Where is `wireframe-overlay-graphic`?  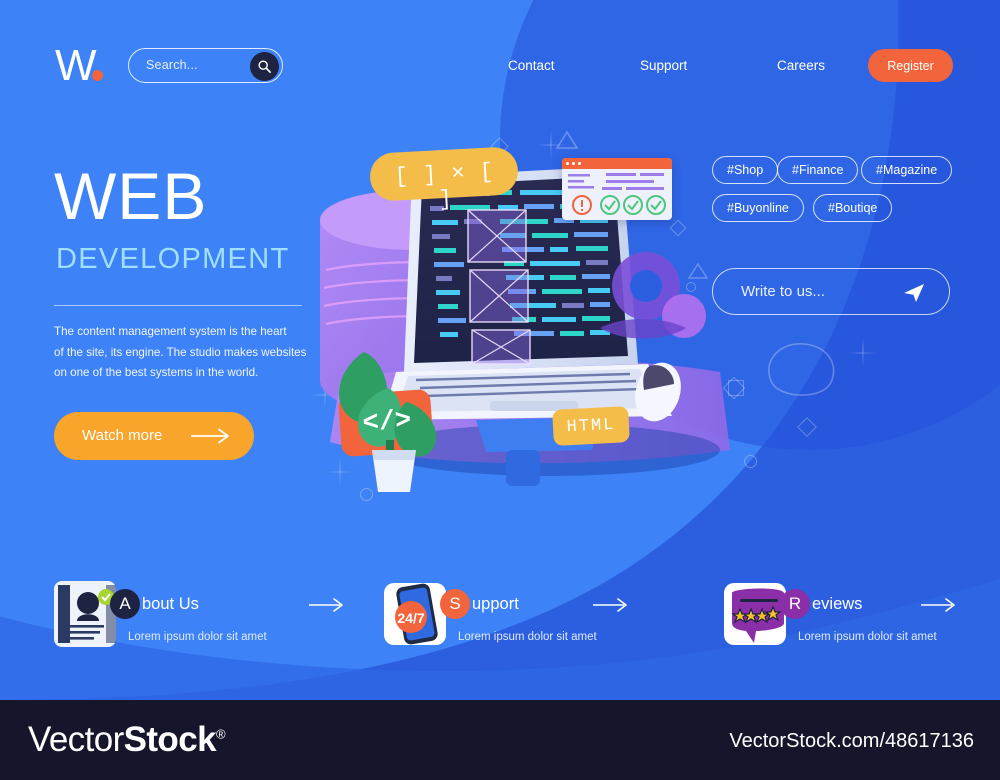
wireframe-overlay-graphic is located at coordinates (499, 287).